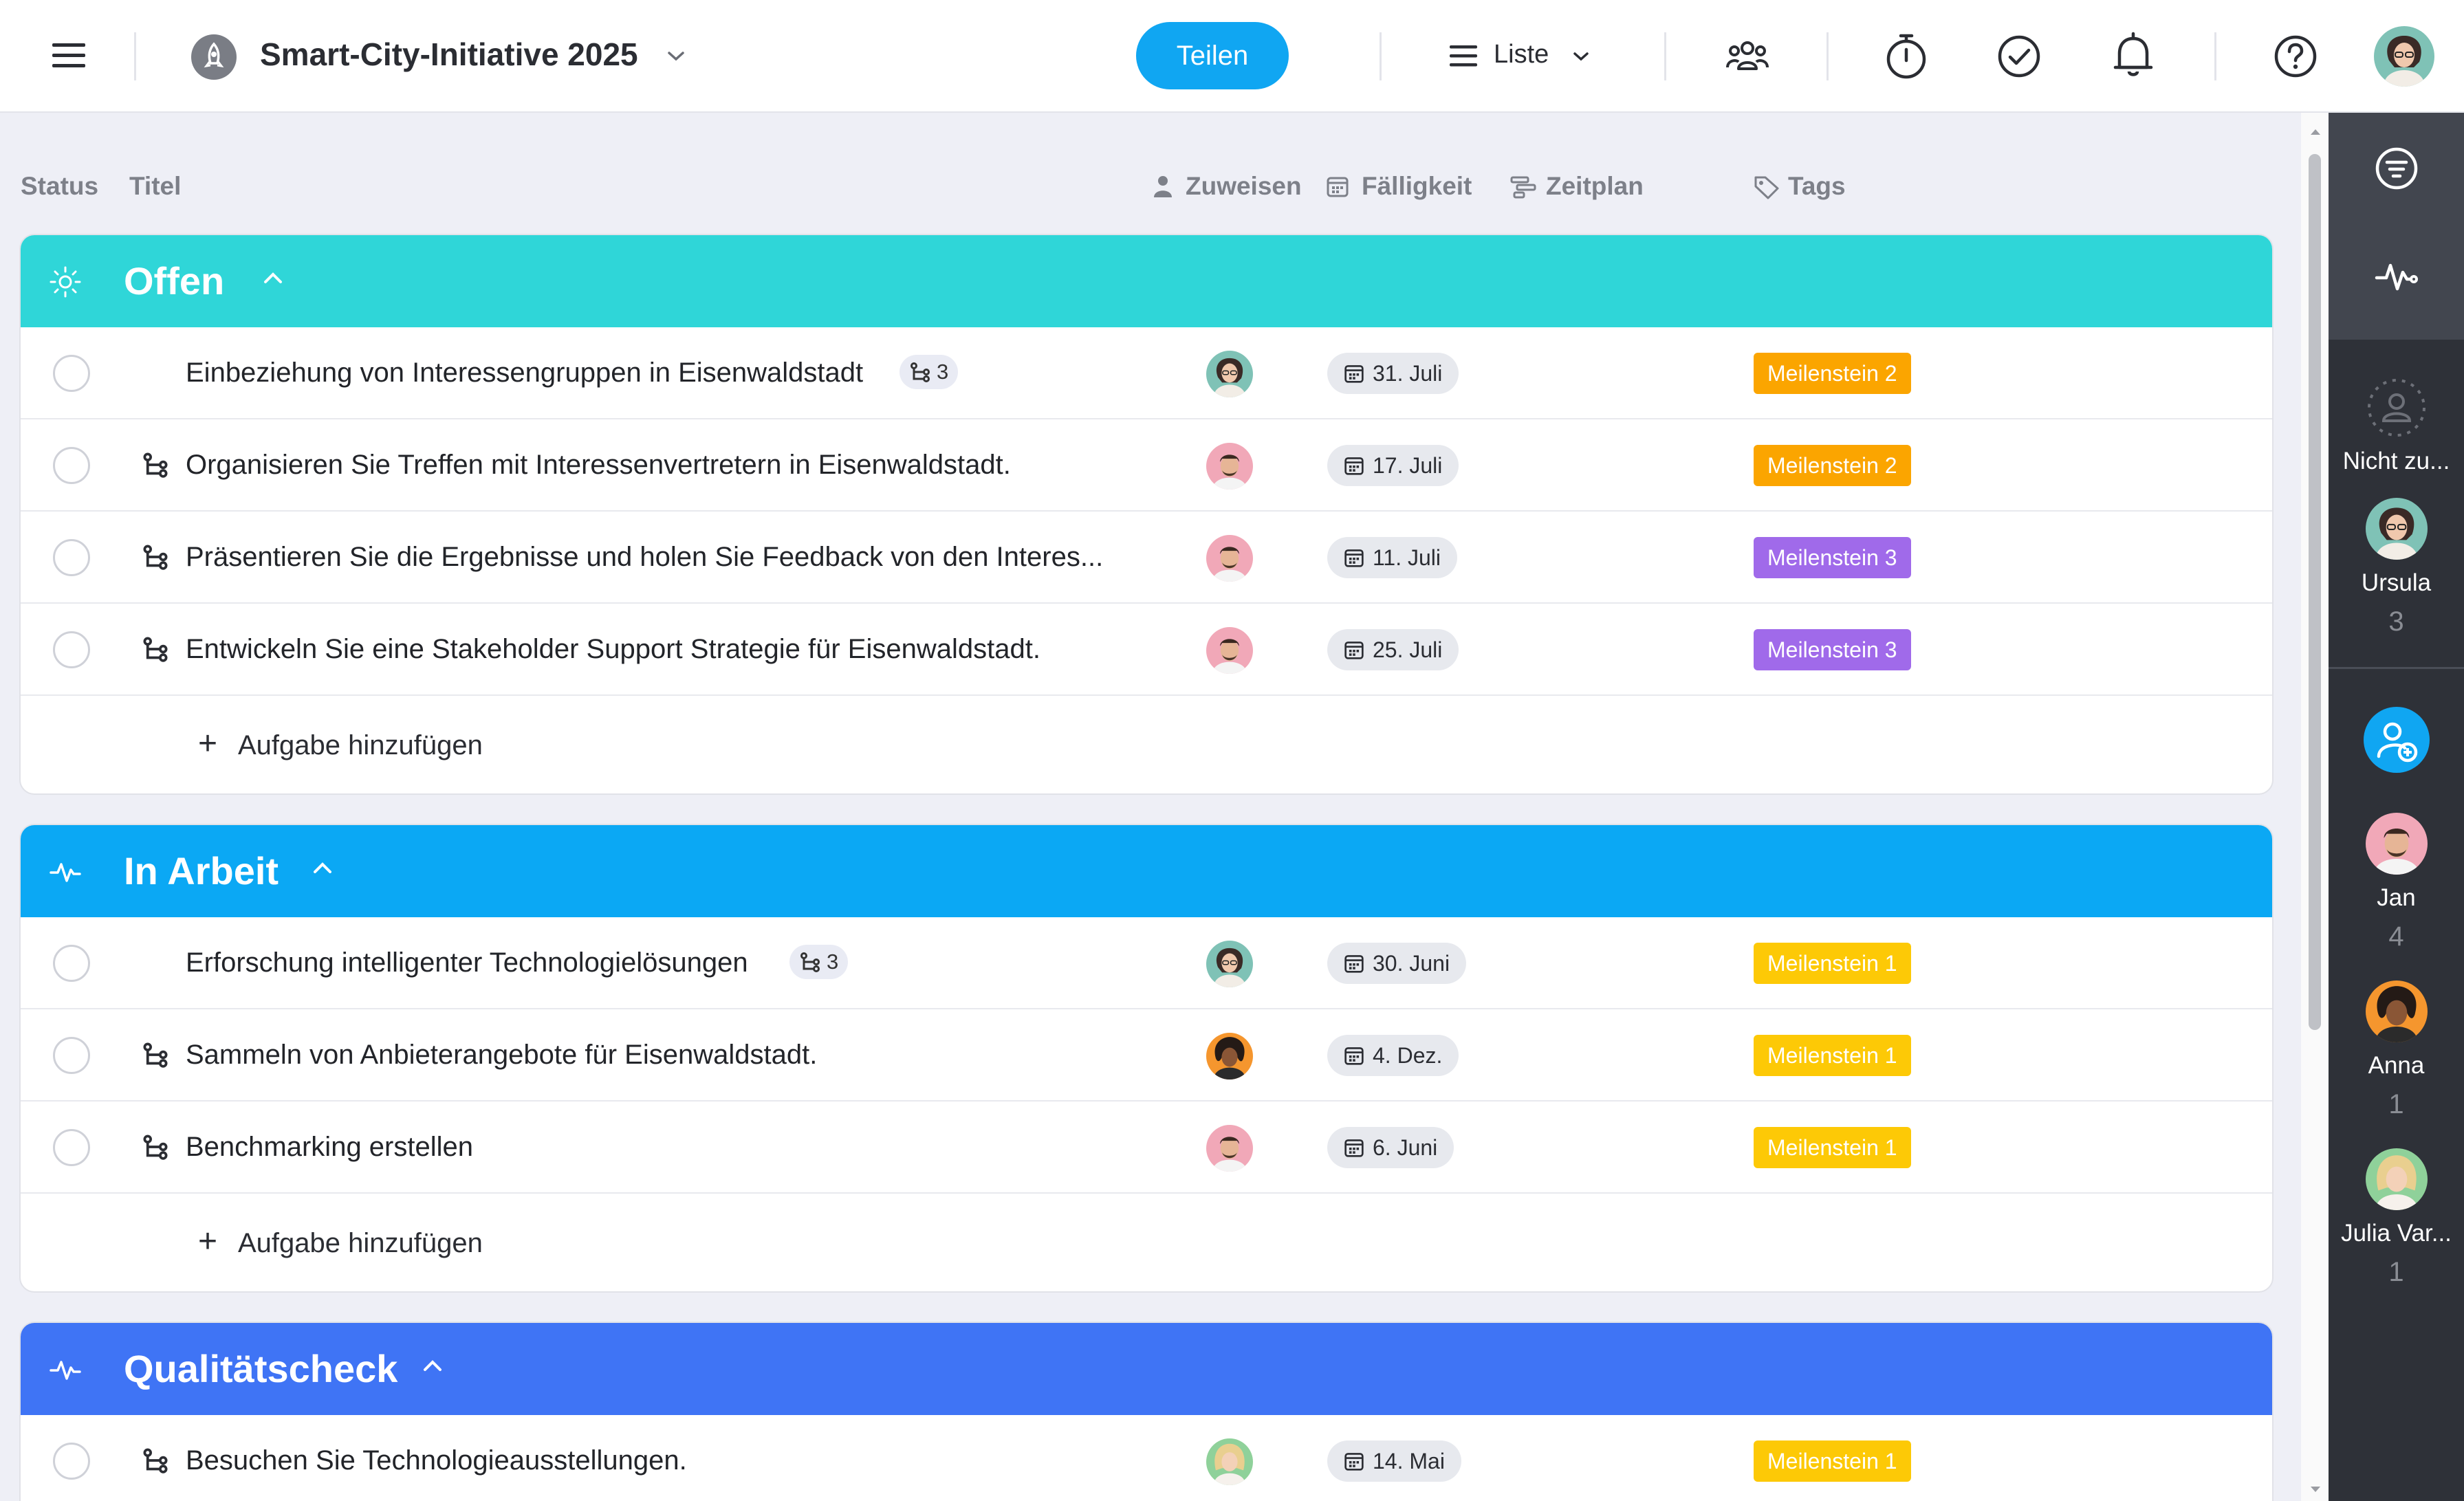 This screenshot has width=2464, height=1501. Describe the element at coordinates (2316, 132) in the screenshot. I see `scroll-up-icon` at that location.